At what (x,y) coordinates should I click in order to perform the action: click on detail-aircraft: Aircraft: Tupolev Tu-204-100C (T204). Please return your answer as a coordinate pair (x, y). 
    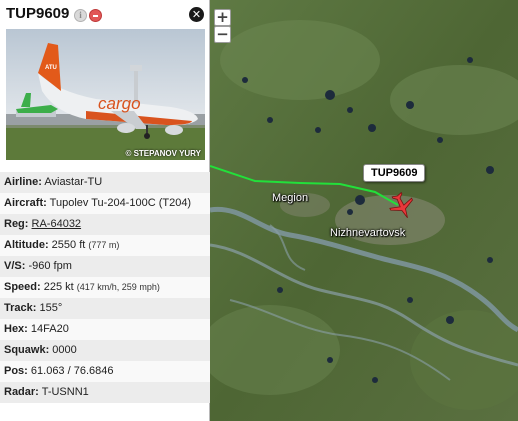
    Looking at the image, I should click on (105, 203).